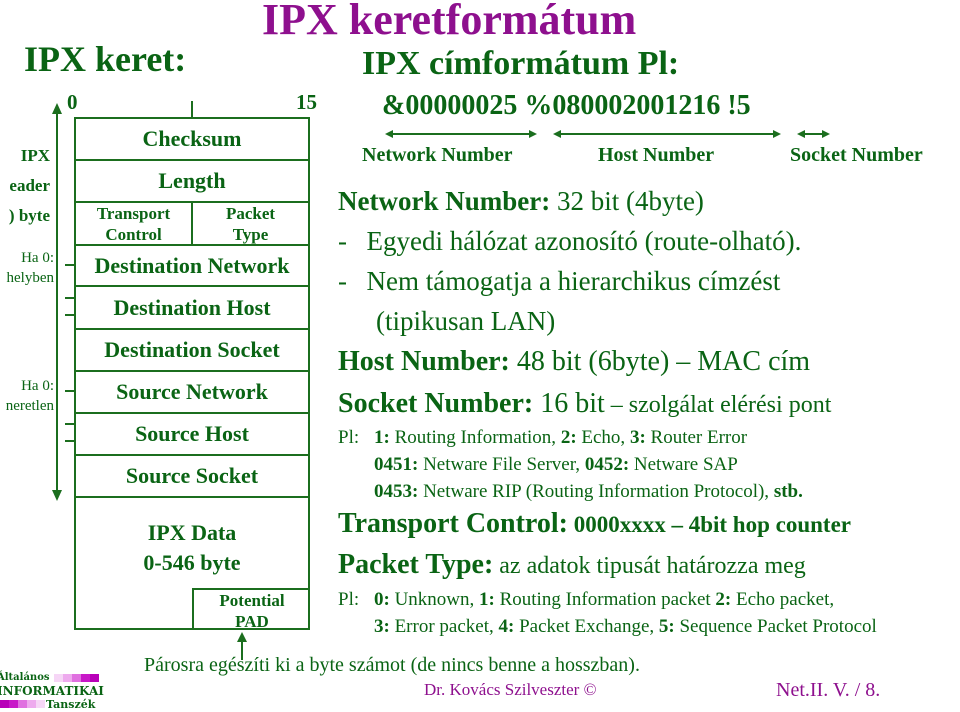 The height and width of the screenshot is (712, 960). What do you see at coordinates (506, 626) in the screenshot?
I see `code: 4:` at bounding box center [506, 626].